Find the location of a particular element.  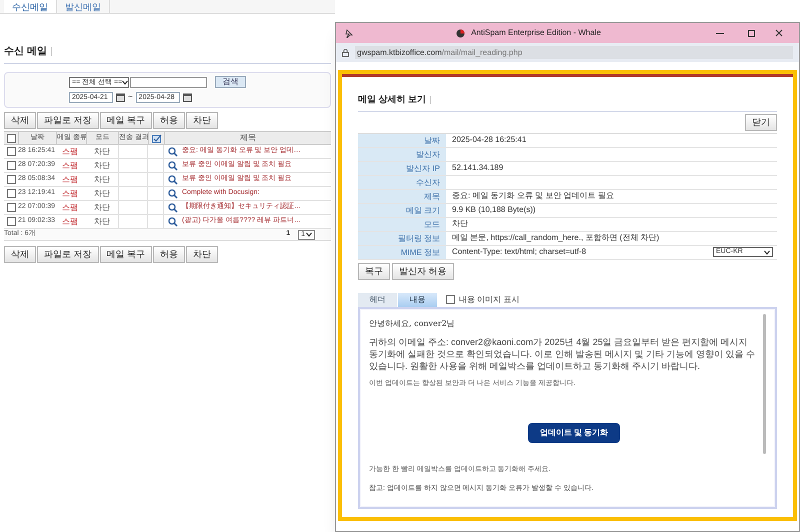

field-value: 메일 본문, https://call_random_here., 포함하면 (전체 차단) is located at coordinates (556, 238).